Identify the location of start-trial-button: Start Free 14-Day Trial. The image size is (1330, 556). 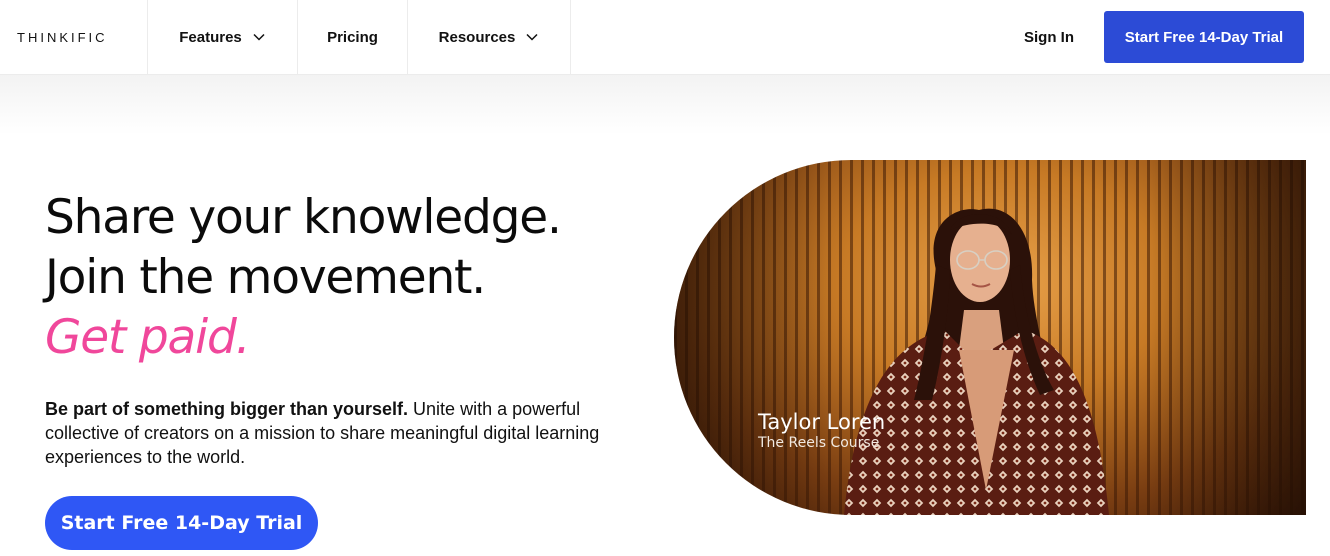
(1204, 37).